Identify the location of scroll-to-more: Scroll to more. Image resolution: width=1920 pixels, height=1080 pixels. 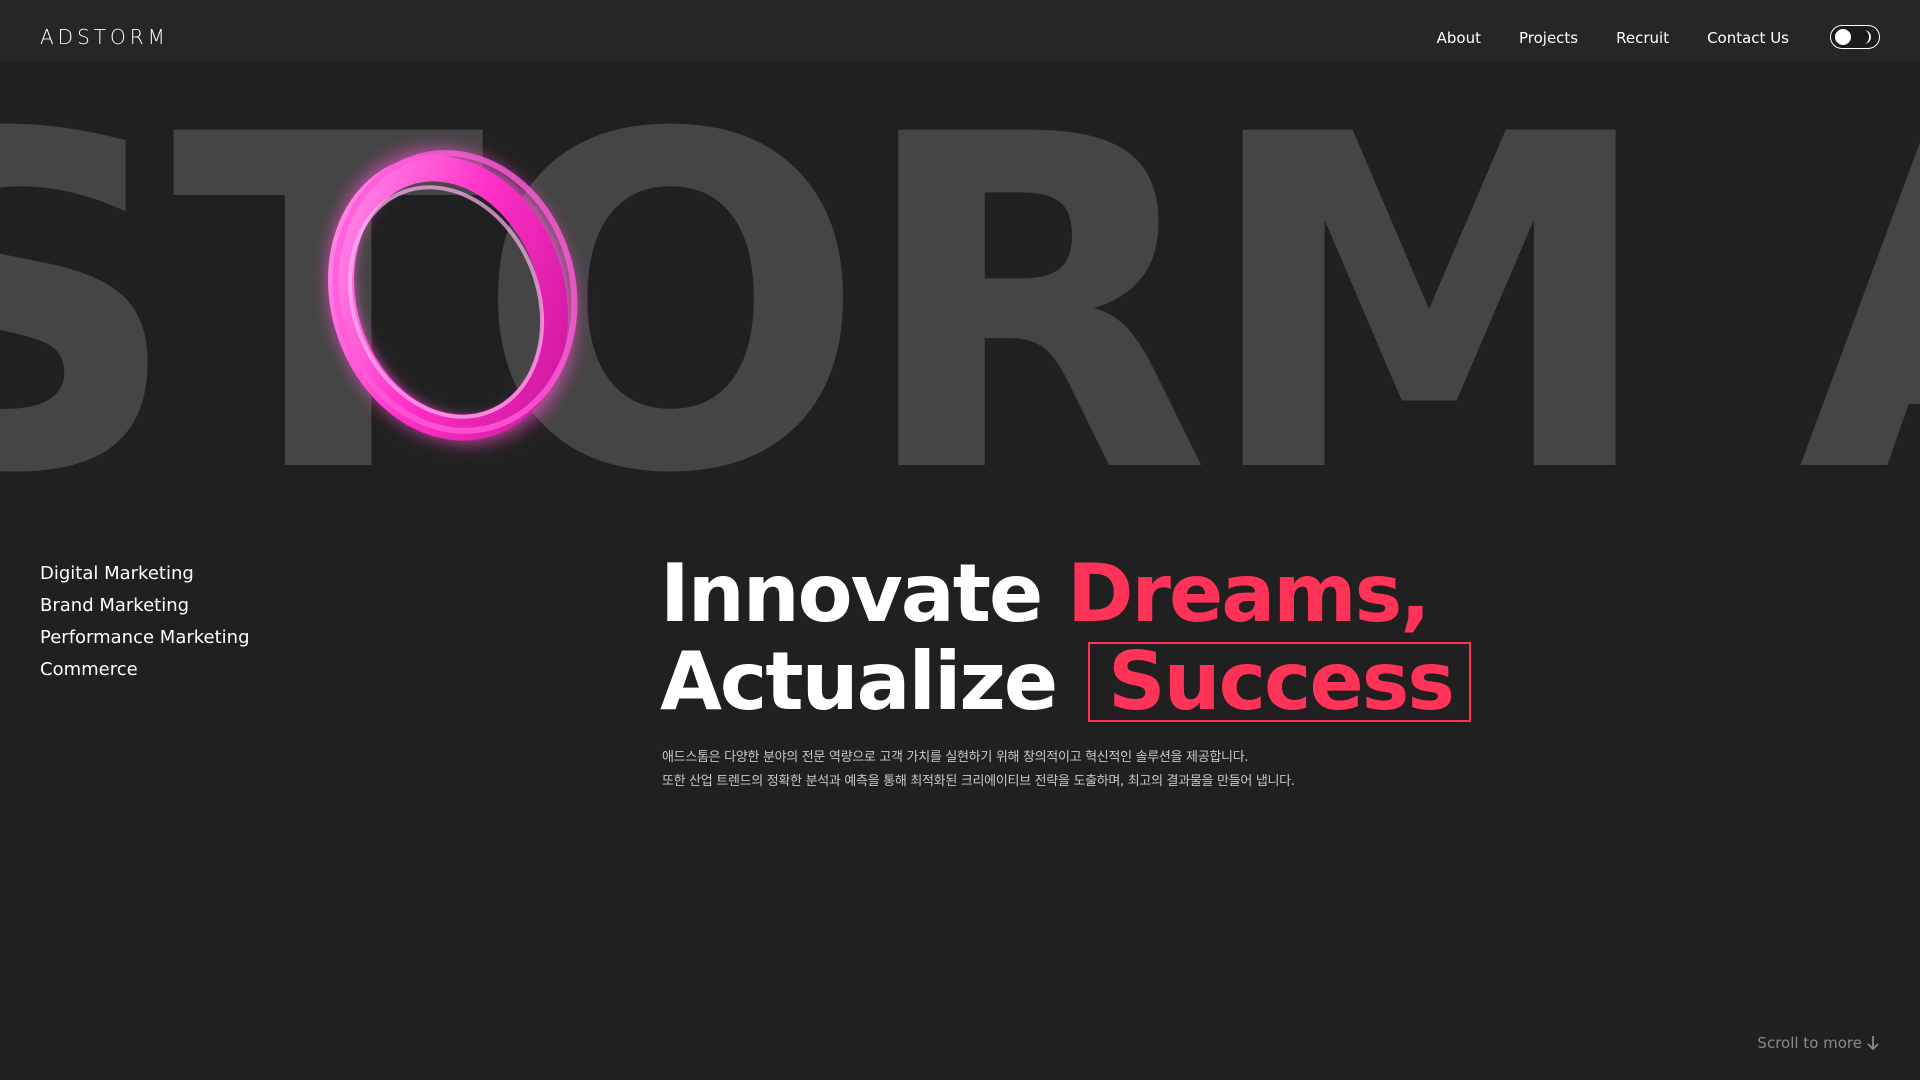
(1818, 1043).